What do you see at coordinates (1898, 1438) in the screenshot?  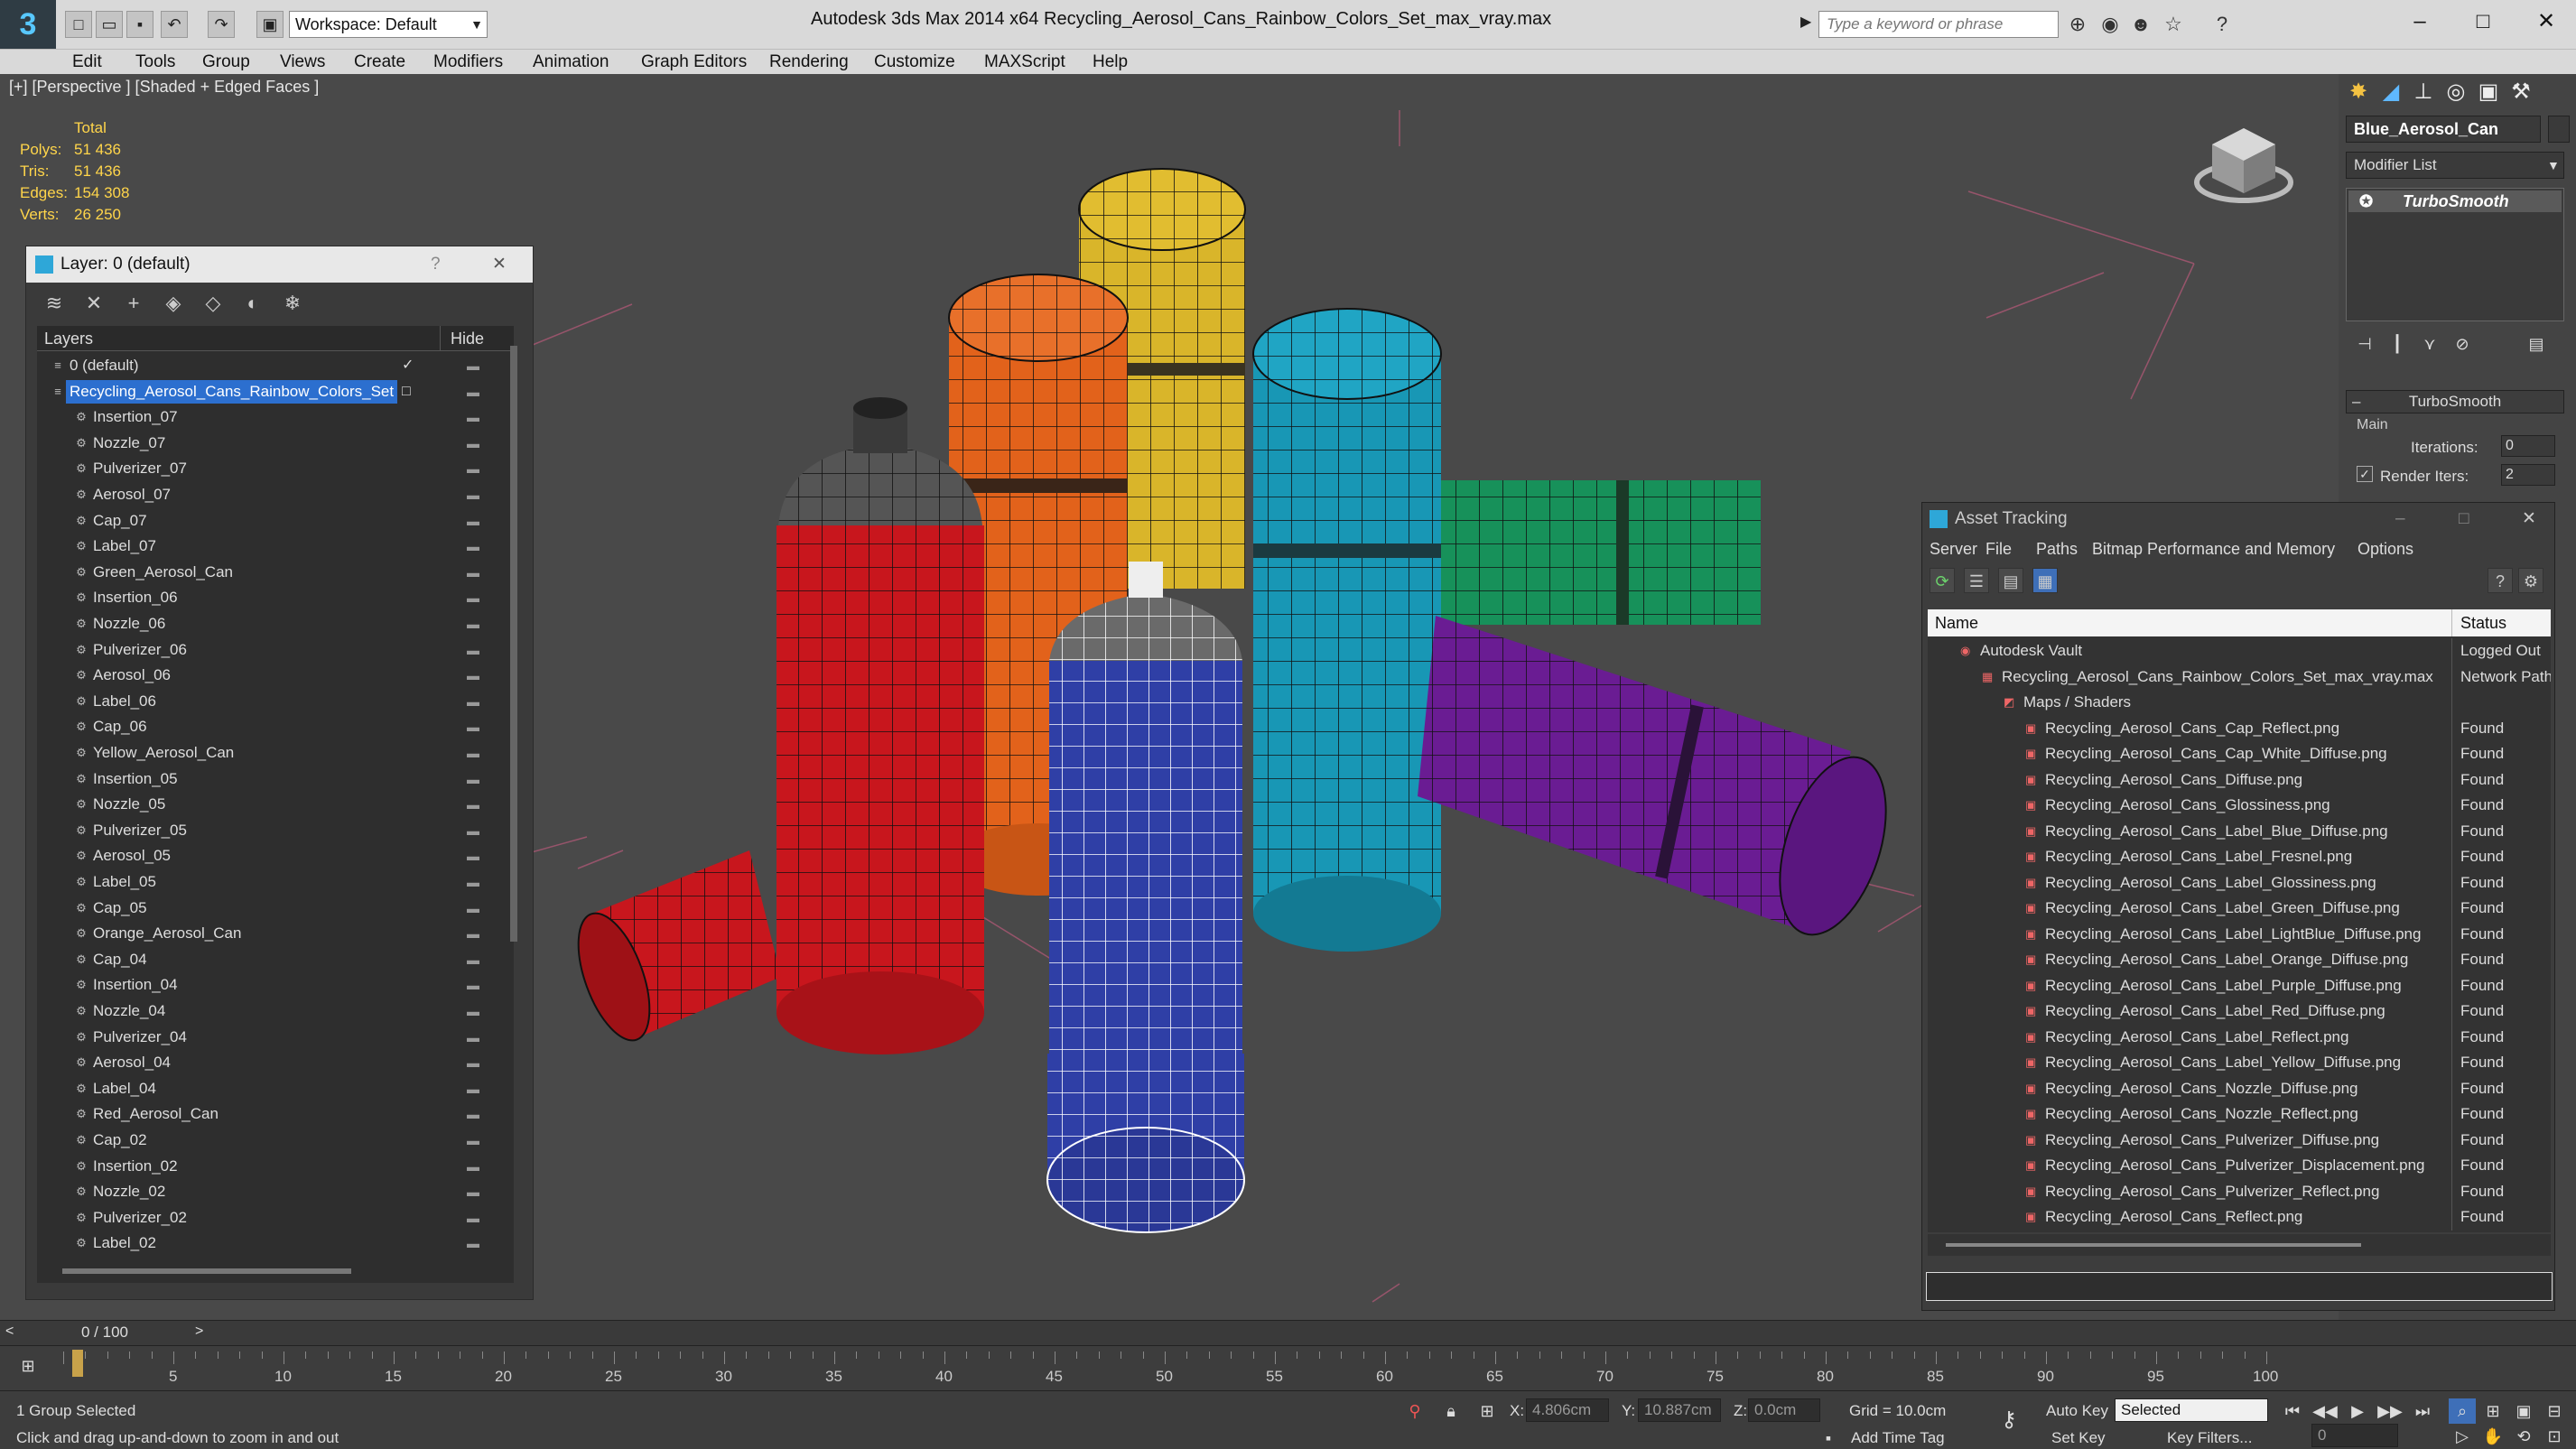 I see `add-time-tag: Add Time Tag` at bounding box center [1898, 1438].